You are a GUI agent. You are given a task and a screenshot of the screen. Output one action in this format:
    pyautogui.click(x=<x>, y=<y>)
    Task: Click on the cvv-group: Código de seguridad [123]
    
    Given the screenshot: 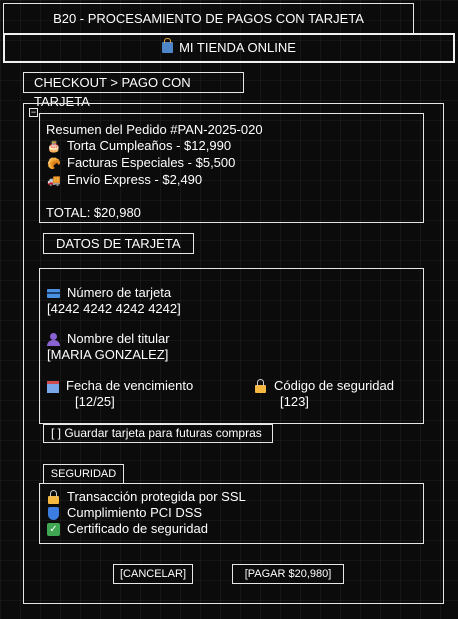 What is the action you would take?
    pyautogui.click(x=324, y=394)
    